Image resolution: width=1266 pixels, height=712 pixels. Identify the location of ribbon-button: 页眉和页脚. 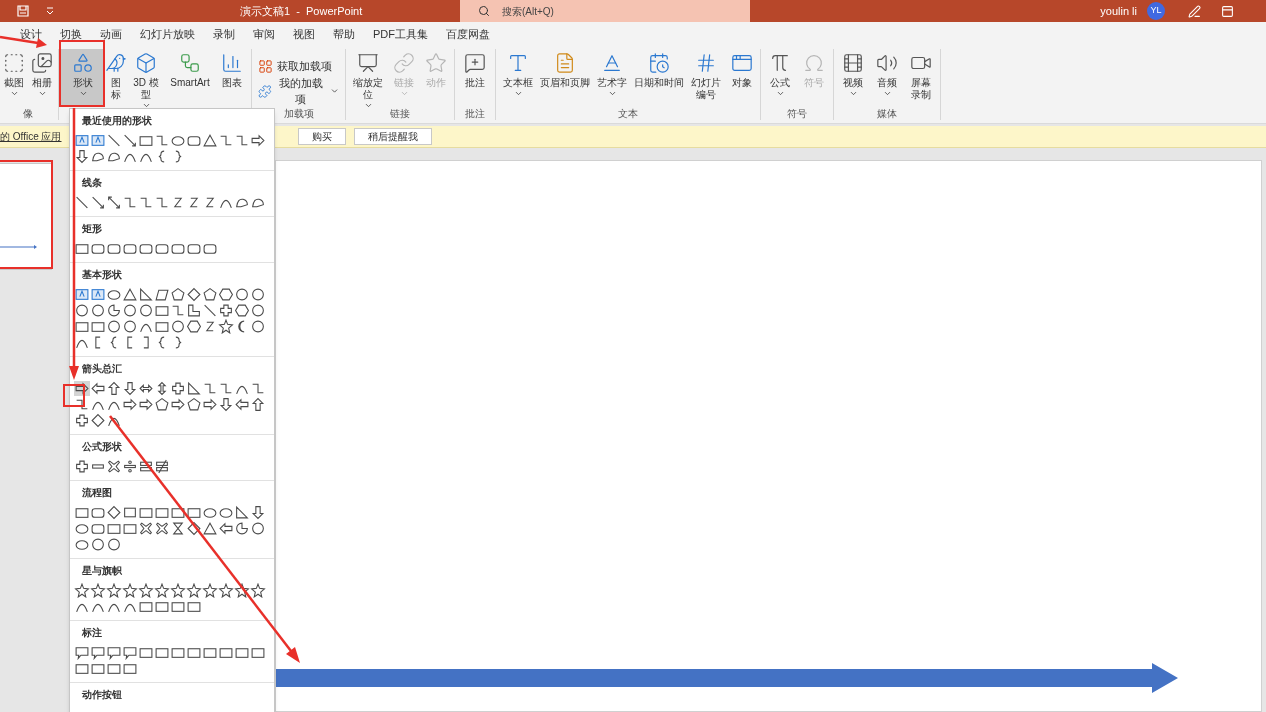
(565, 78).